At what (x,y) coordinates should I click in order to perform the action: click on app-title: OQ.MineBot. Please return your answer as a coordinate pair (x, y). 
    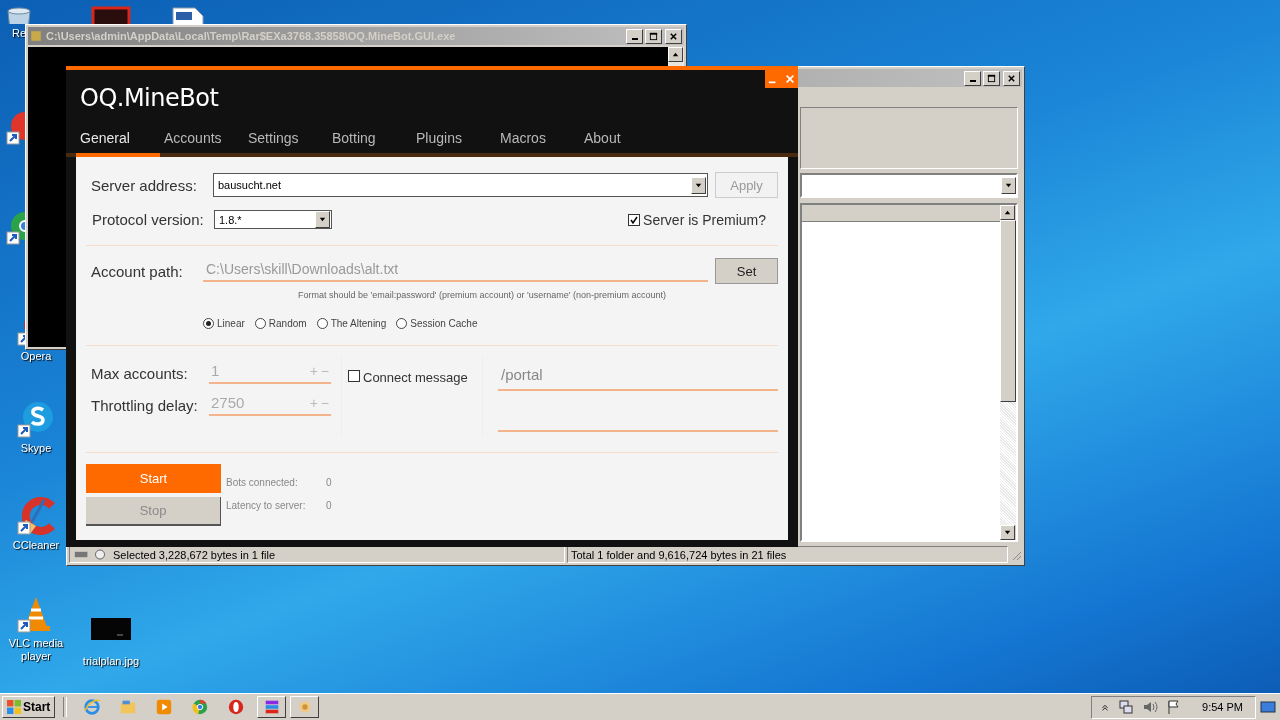
    Looking at the image, I should click on (149, 98).